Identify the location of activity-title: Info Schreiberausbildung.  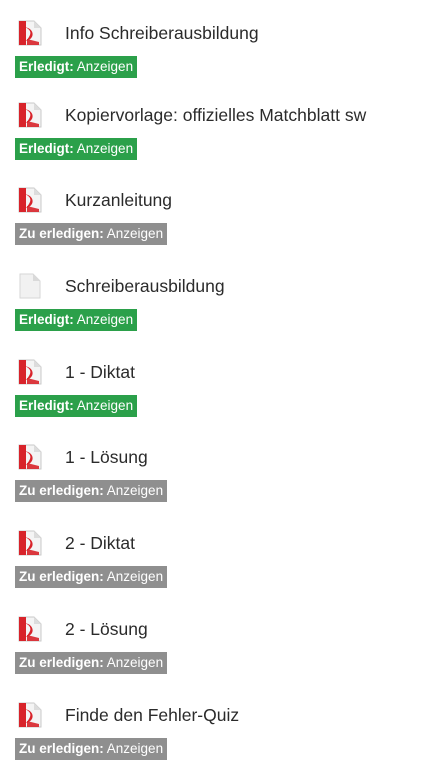
(162, 32).